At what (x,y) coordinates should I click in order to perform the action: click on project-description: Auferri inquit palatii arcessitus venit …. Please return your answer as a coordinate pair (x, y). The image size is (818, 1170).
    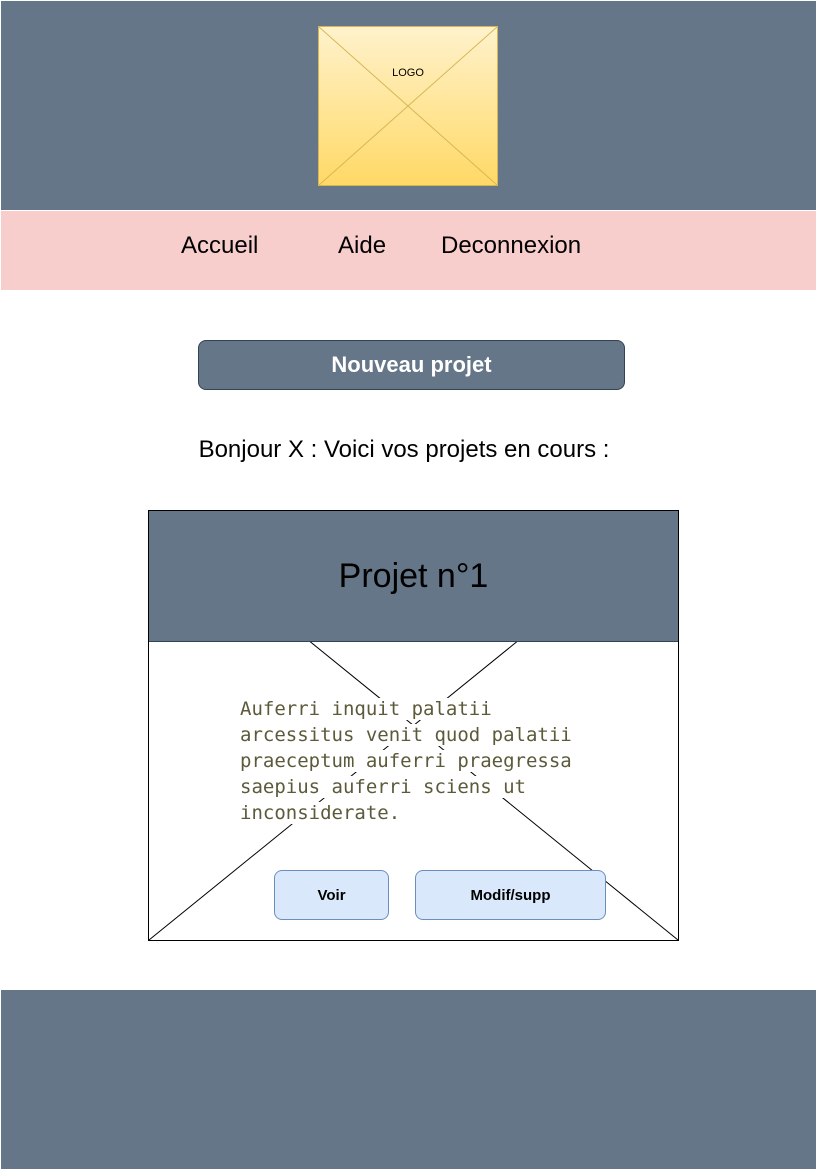
    Looking at the image, I should click on (420, 761).